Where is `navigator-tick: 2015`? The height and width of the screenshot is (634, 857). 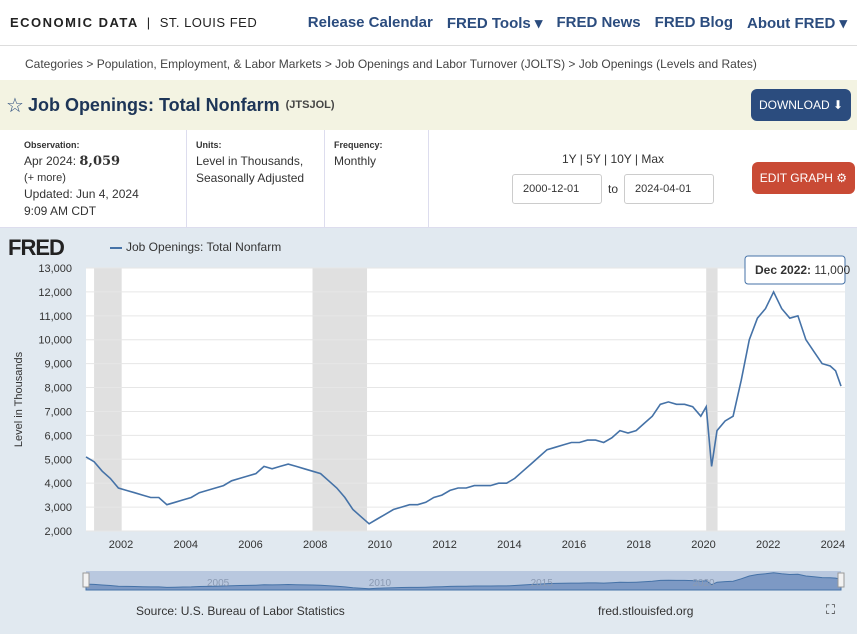
navigator-tick: 2015 is located at coordinates (542, 583).